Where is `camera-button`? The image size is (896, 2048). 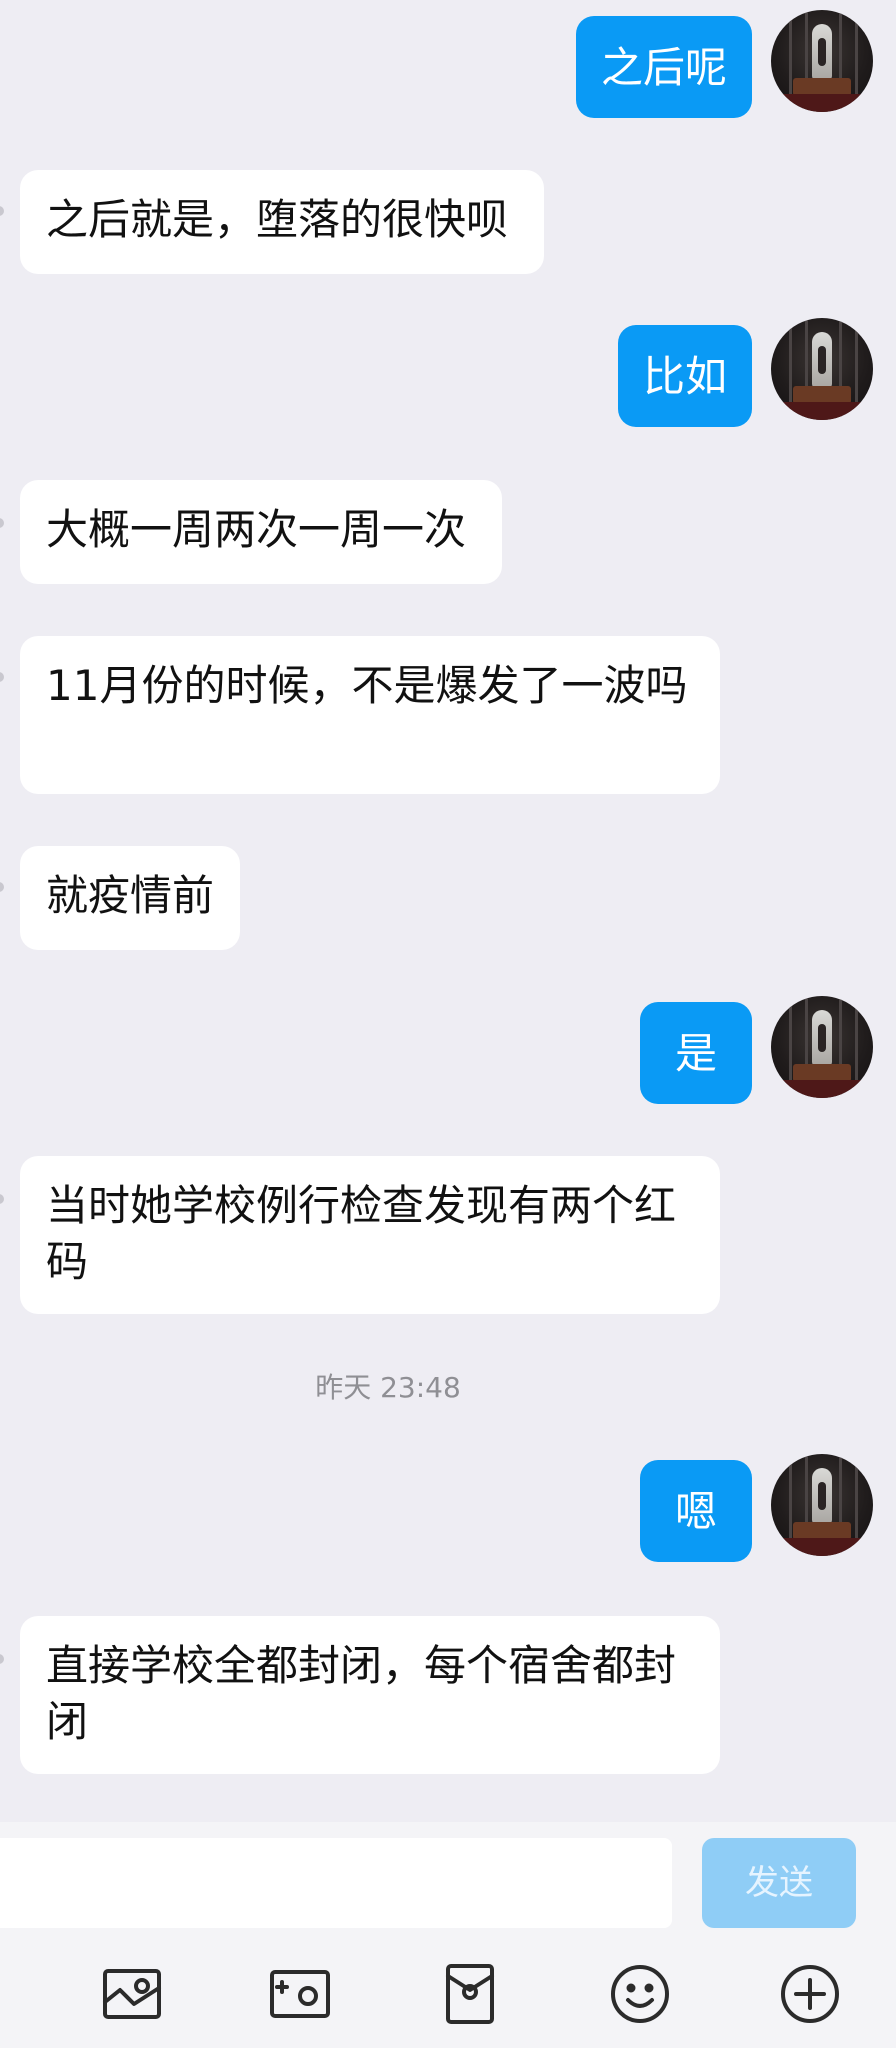
camera-button is located at coordinates (300, 1994).